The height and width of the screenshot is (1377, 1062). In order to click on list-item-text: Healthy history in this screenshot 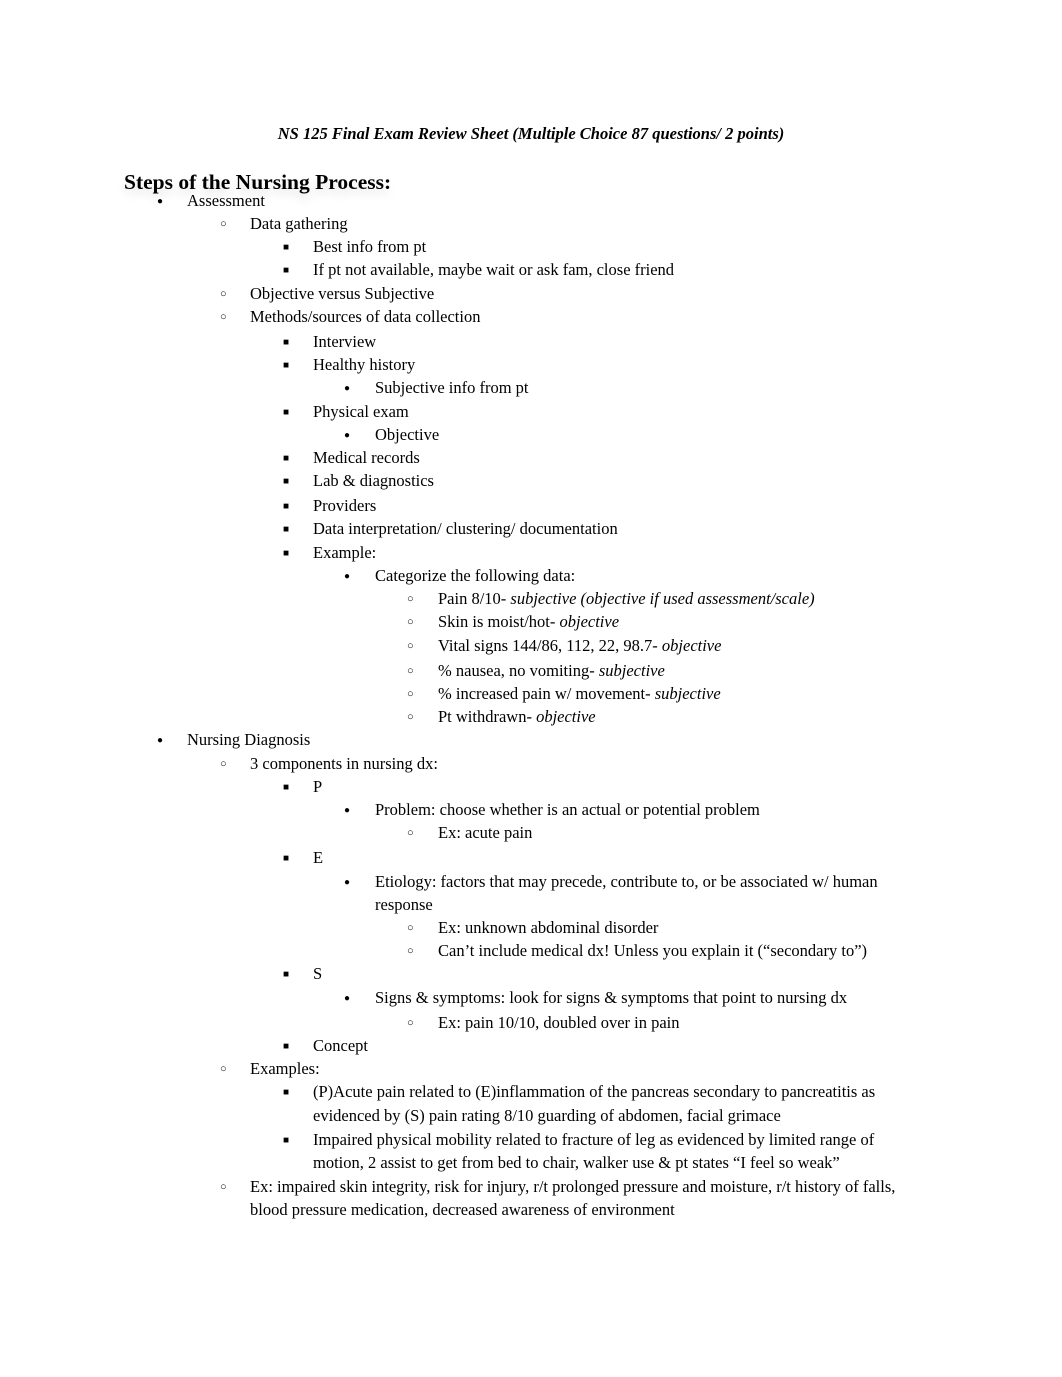, I will do `click(364, 364)`.